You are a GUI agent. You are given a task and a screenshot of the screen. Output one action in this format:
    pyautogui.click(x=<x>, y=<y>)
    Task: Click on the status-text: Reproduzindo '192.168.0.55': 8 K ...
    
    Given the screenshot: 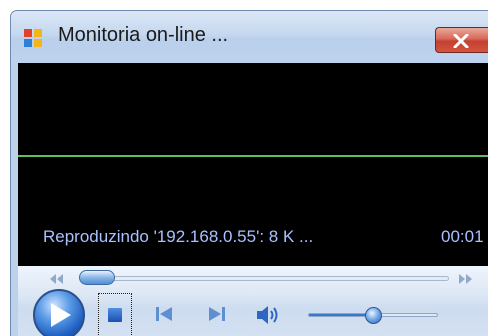 What is the action you would take?
    pyautogui.click(x=178, y=236)
    